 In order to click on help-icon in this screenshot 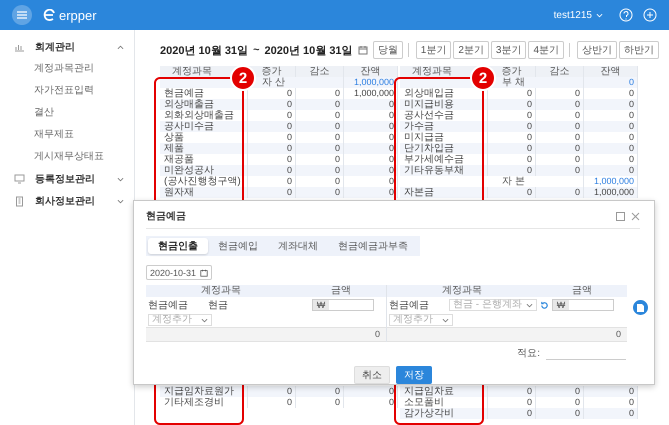, I will do `click(626, 15)`.